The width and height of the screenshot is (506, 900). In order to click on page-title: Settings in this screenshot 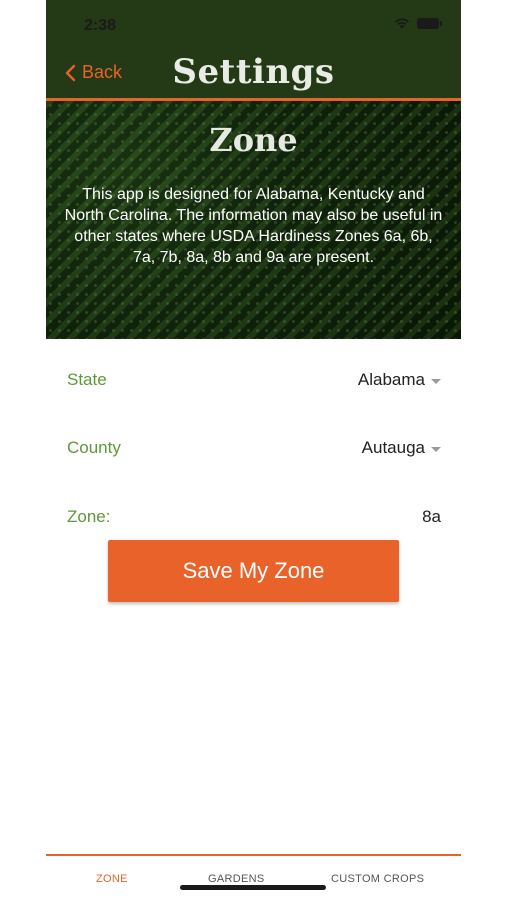, I will do `click(253, 72)`.